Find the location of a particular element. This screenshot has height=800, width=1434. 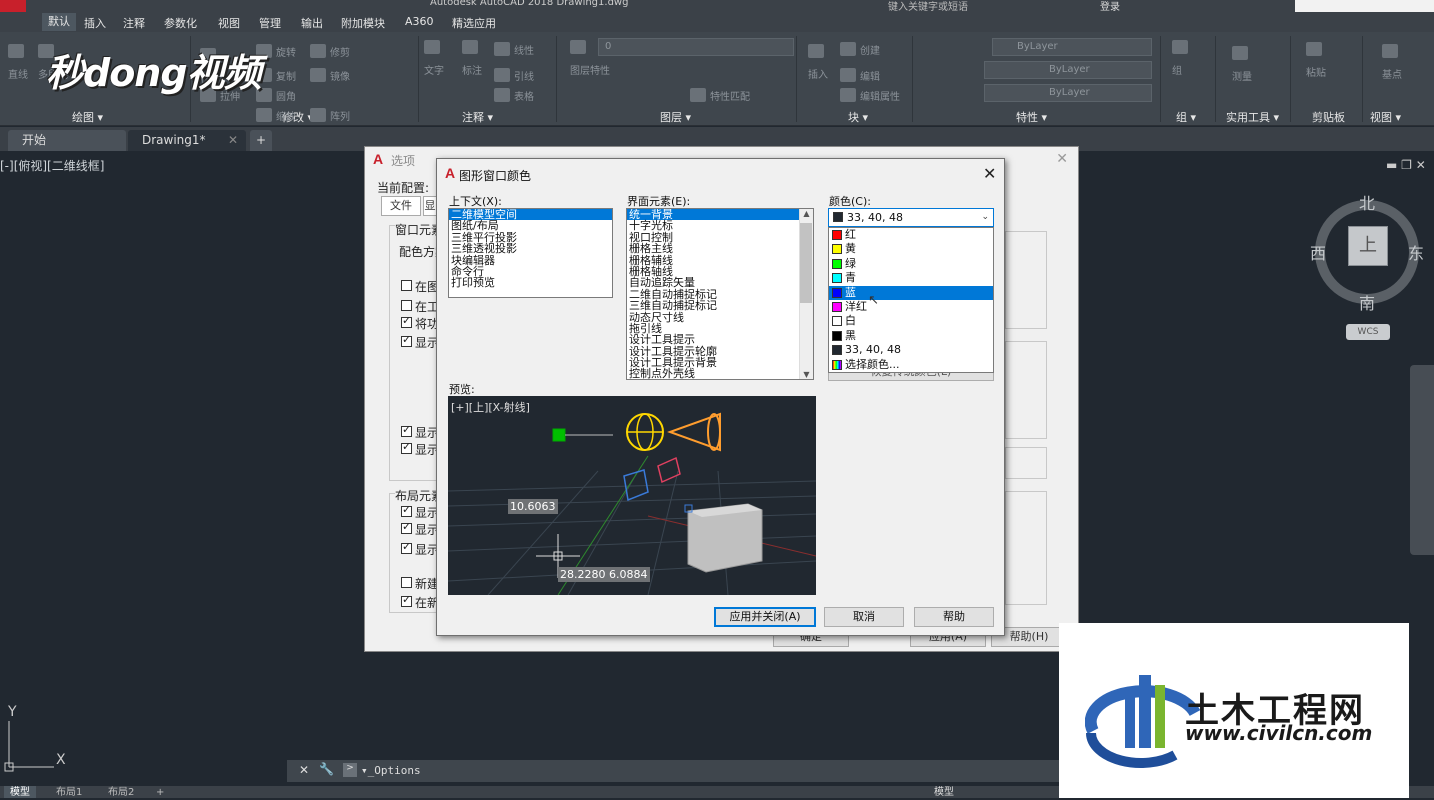

ribbon-group-6: 特性 ▾ is located at coordinates (1031, 117).